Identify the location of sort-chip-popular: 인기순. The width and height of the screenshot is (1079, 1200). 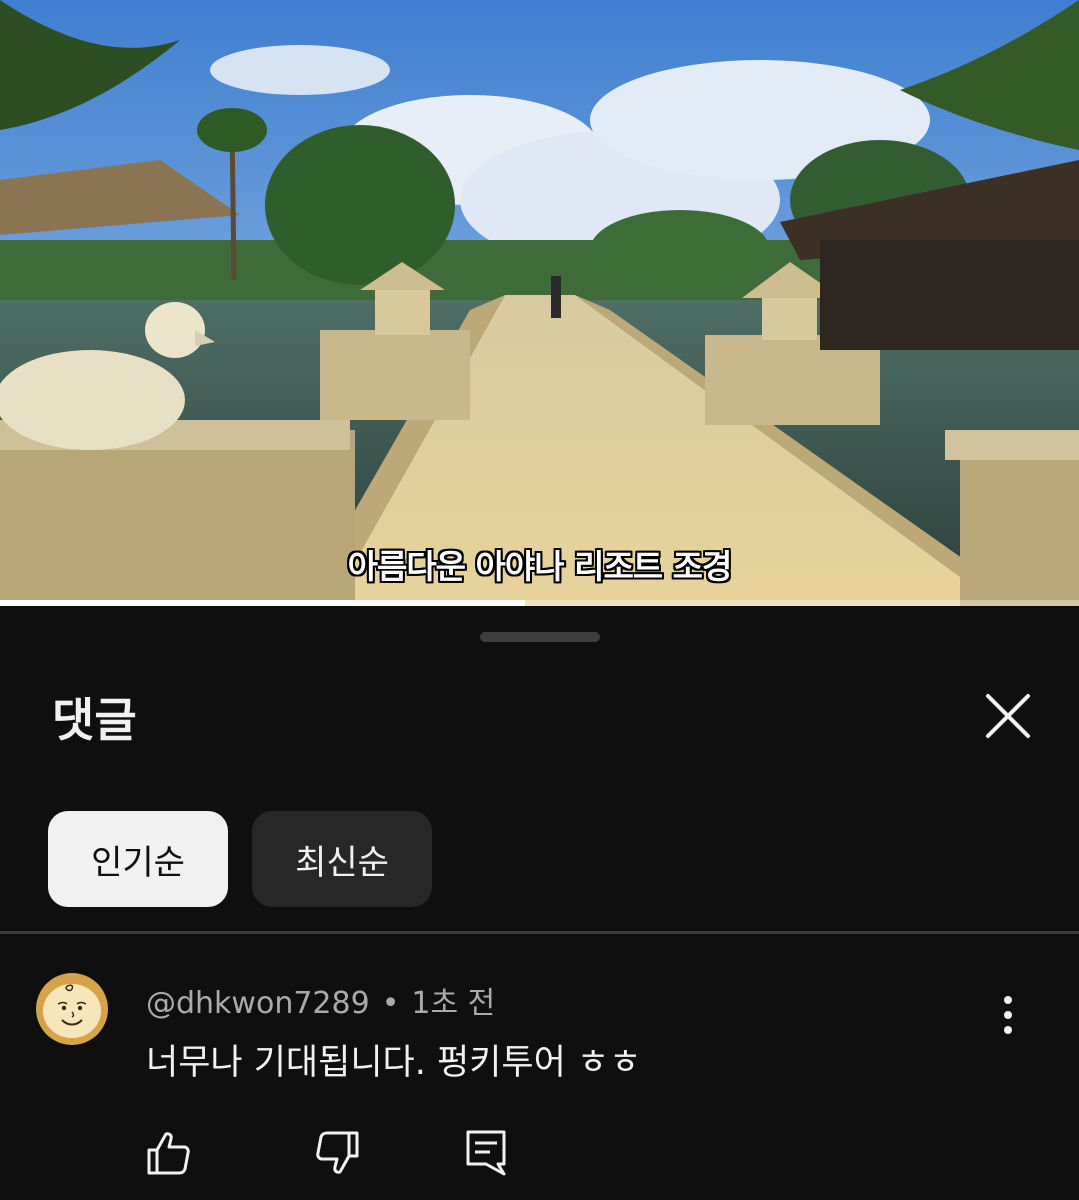
(138, 859).